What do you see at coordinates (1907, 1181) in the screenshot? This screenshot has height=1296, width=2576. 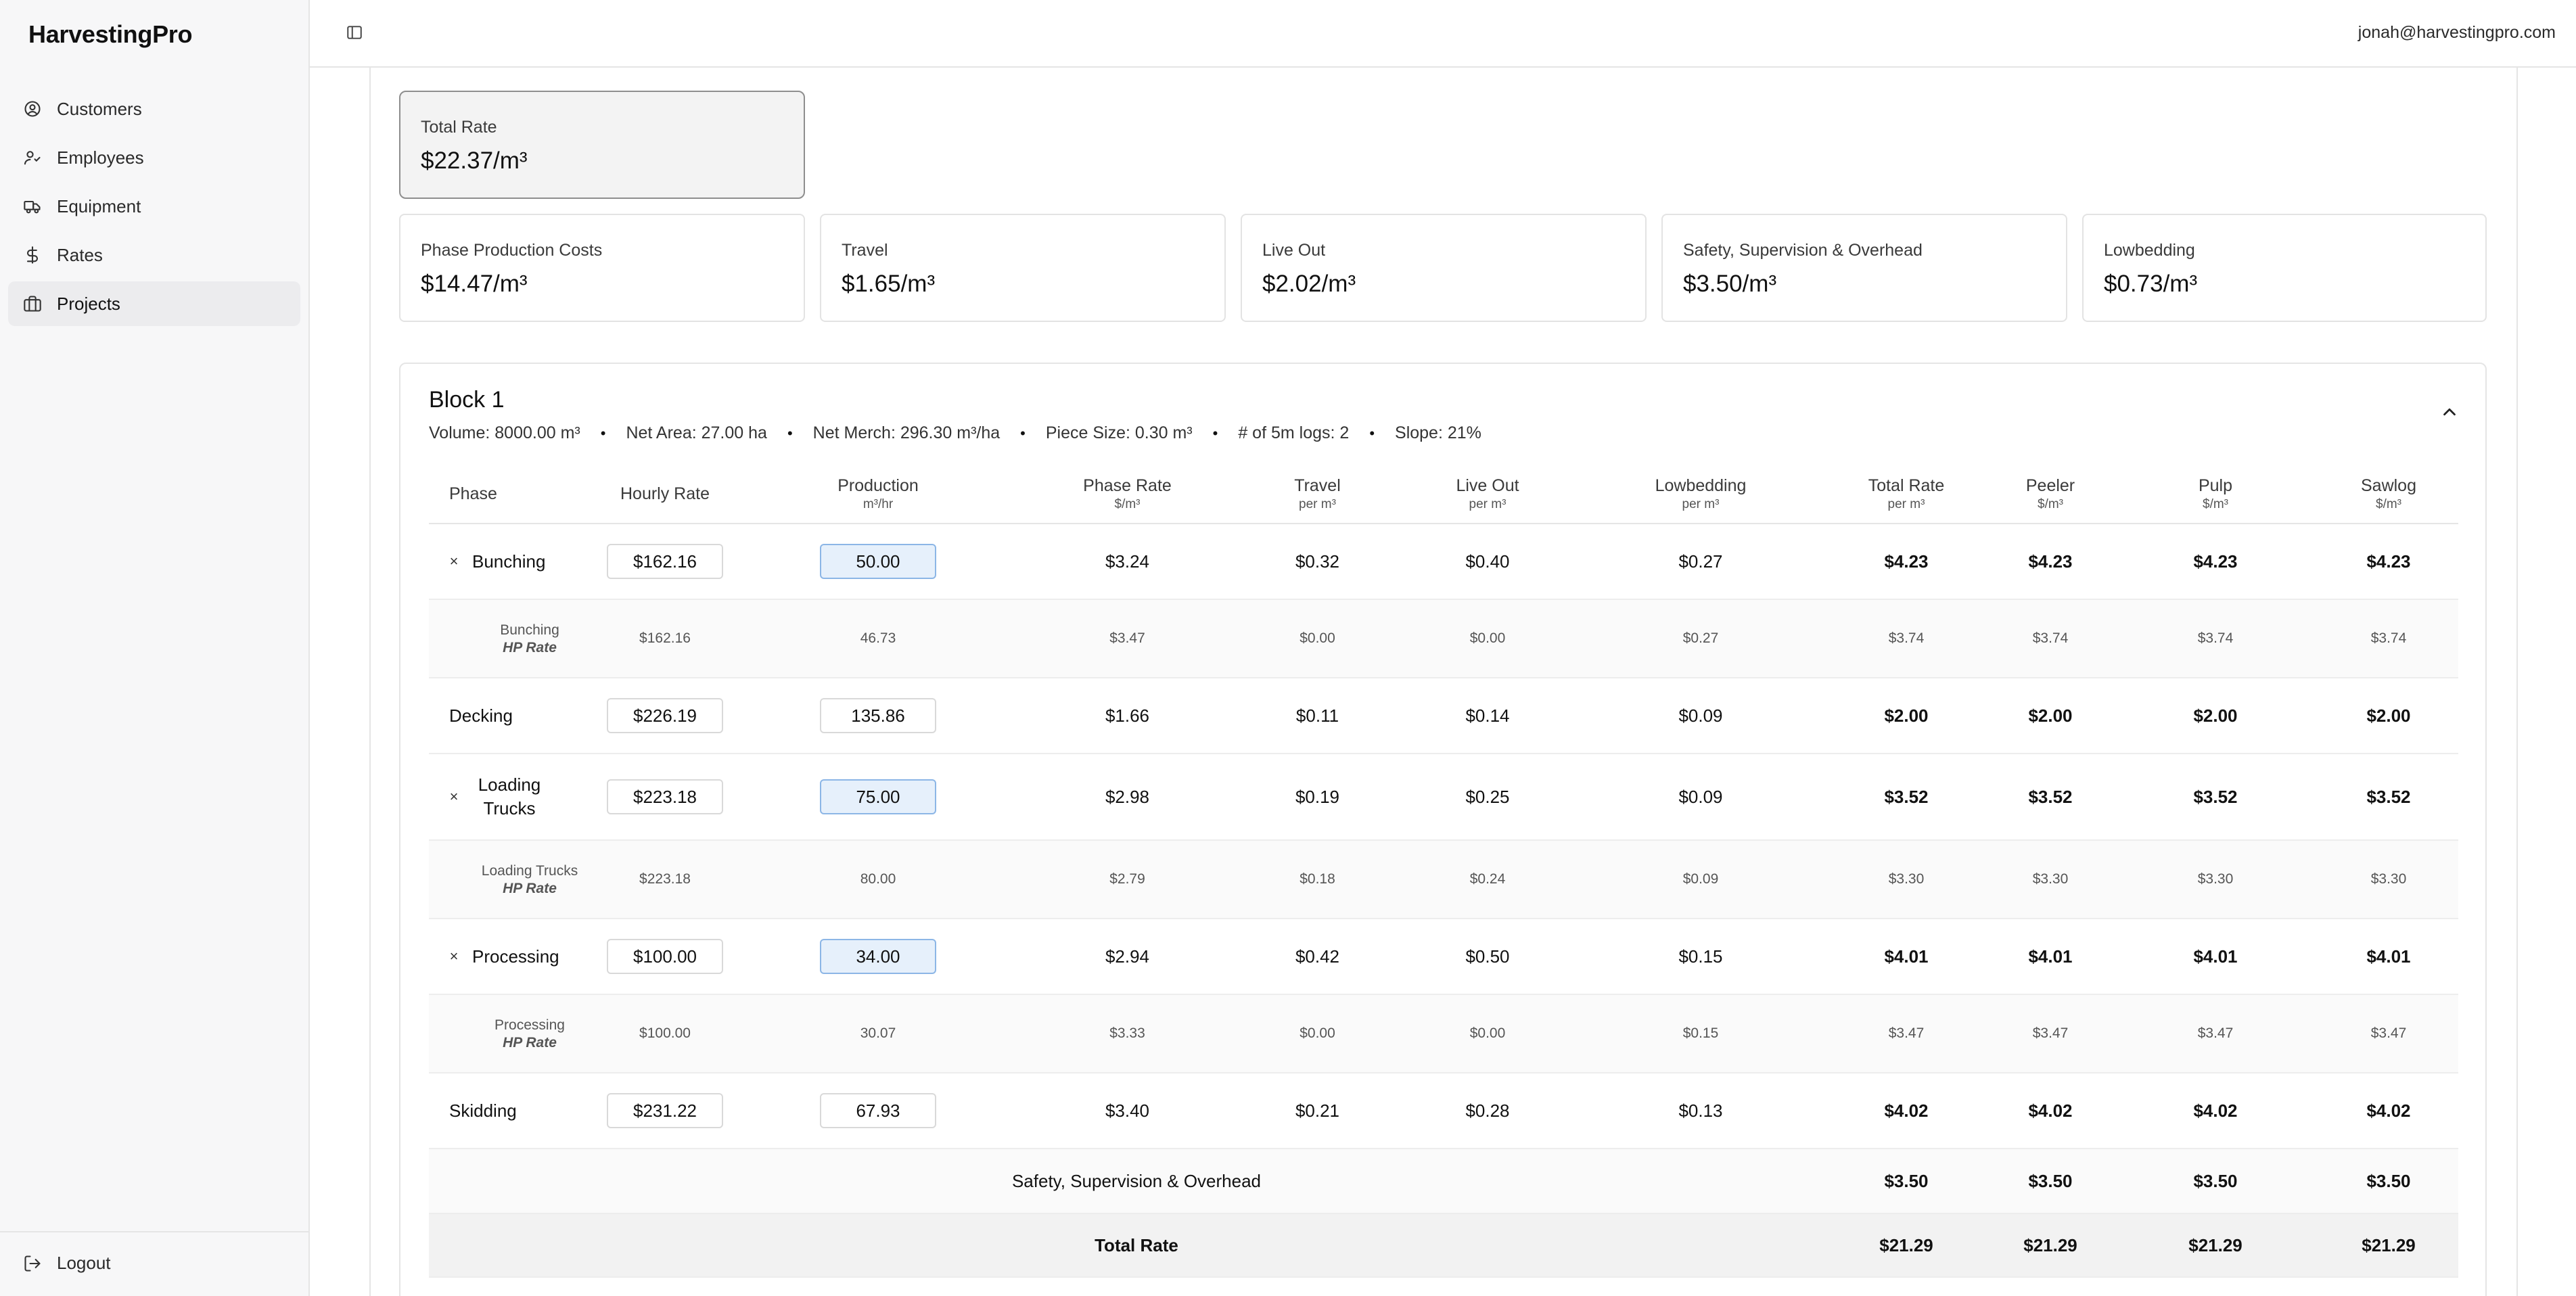 I see `sso-total-cell: $3.50` at bounding box center [1907, 1181].